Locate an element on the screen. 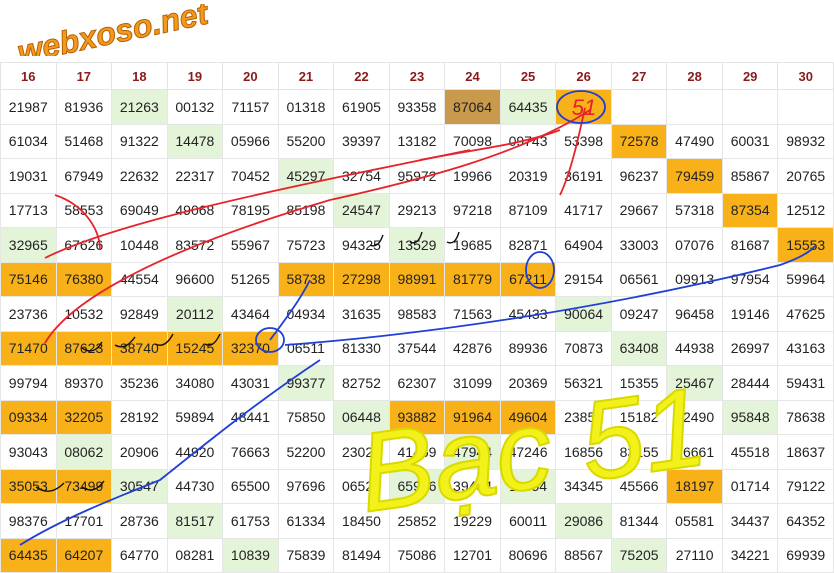 The height and width of the screenshot is (573, 834). result-value: 81687 is located at coordinates (750, 244).